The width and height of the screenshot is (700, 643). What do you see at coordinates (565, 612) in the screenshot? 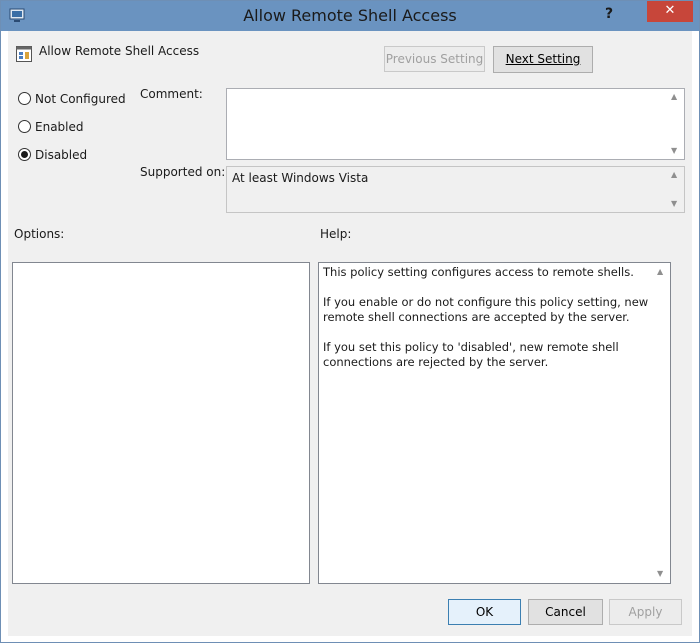
I see `cancel-button: Cancel` at bounding box center [565, 612].